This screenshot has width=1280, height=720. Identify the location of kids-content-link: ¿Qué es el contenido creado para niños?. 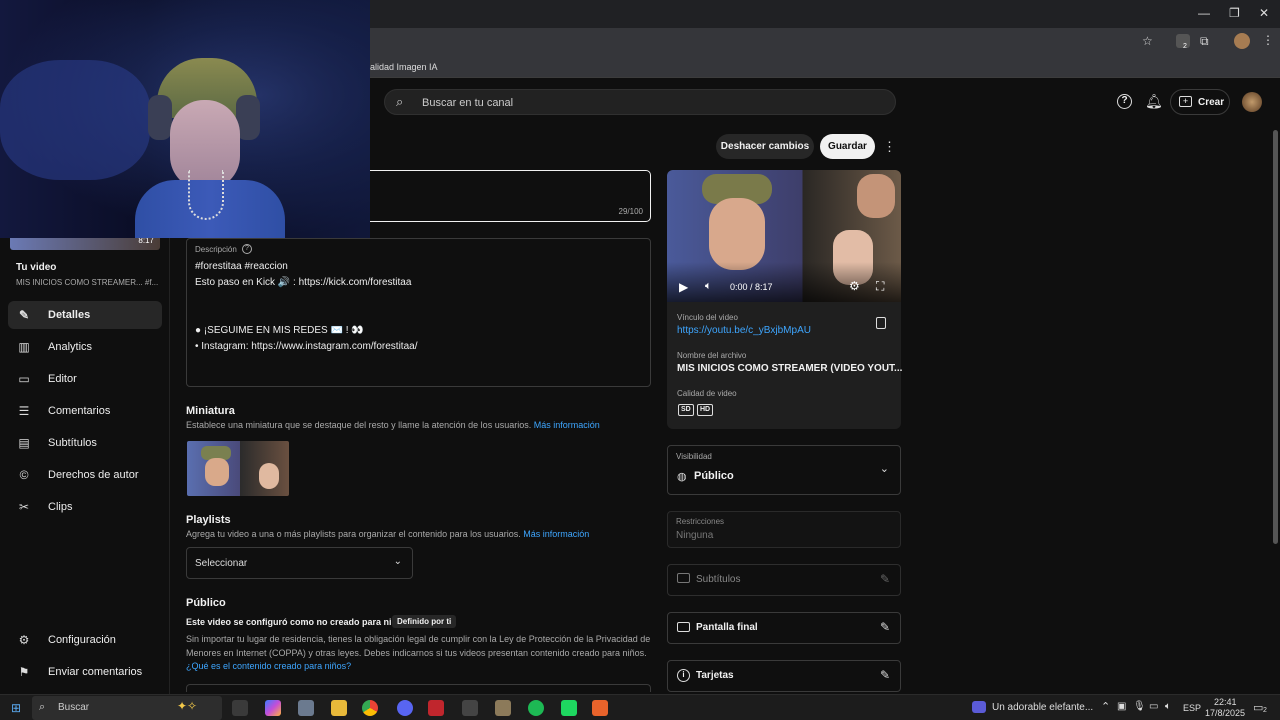
(268, 666).